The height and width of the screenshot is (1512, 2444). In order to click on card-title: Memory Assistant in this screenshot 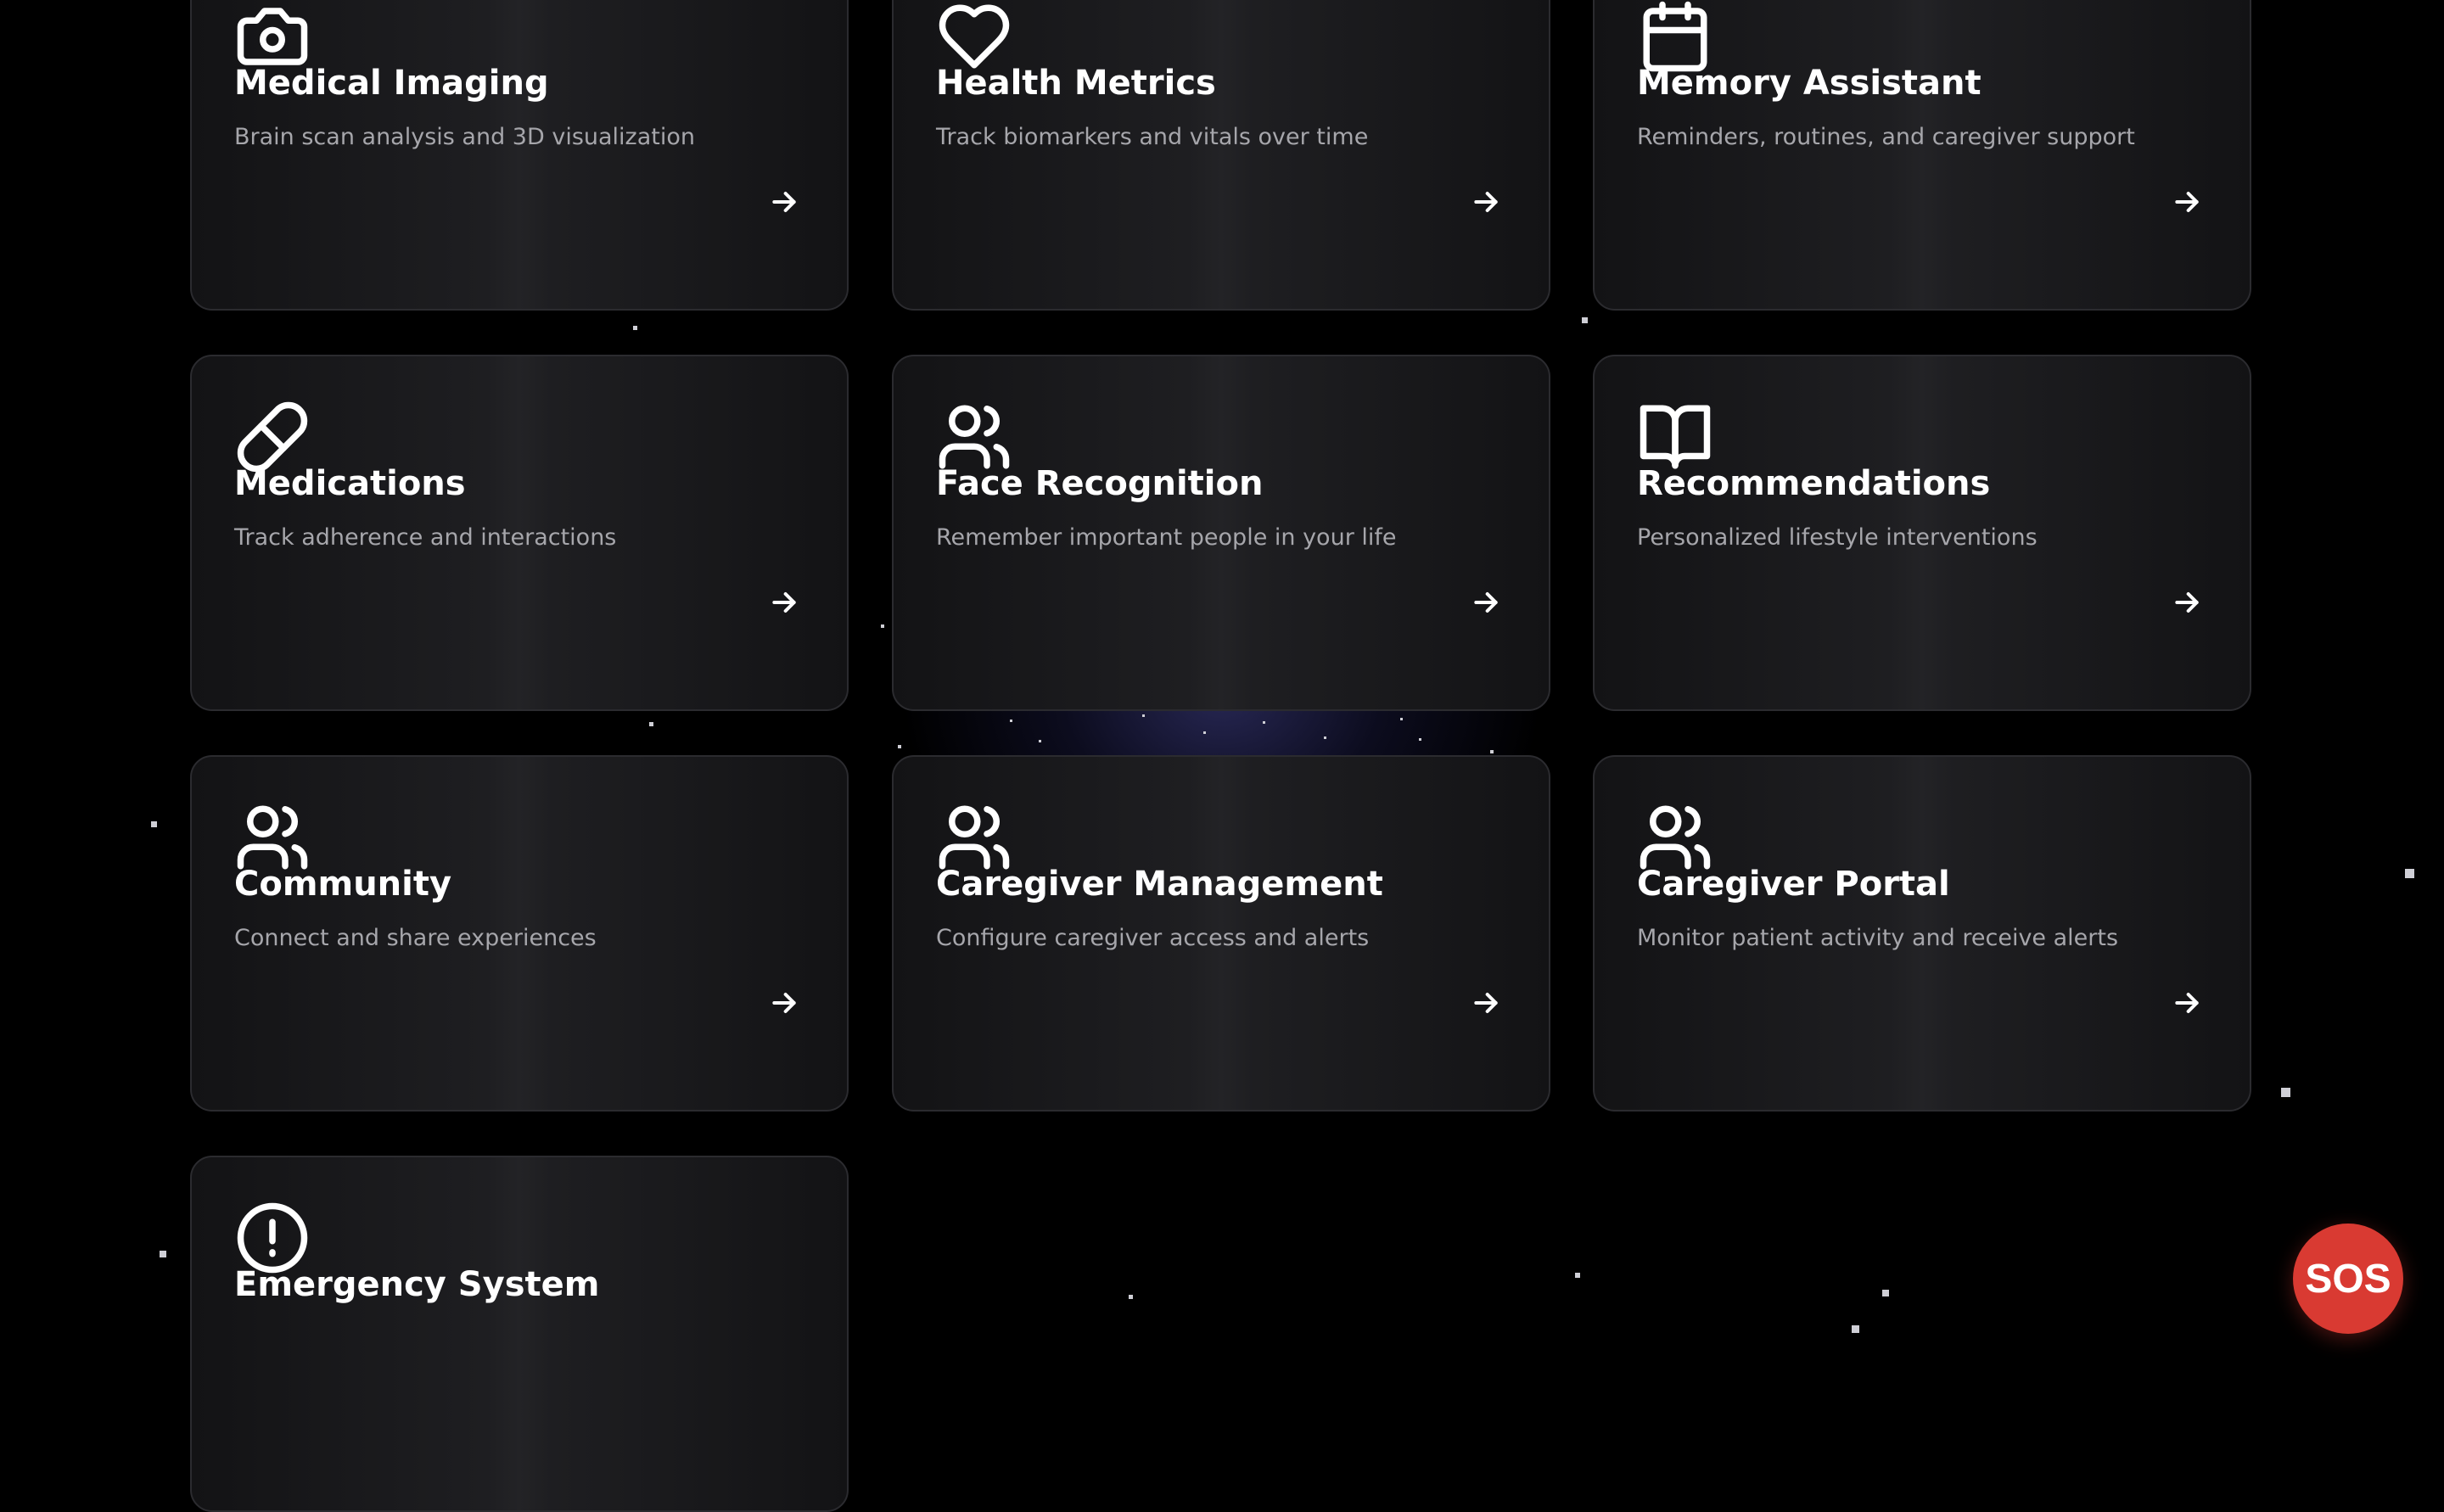, I will do `click(1809, 84)`.